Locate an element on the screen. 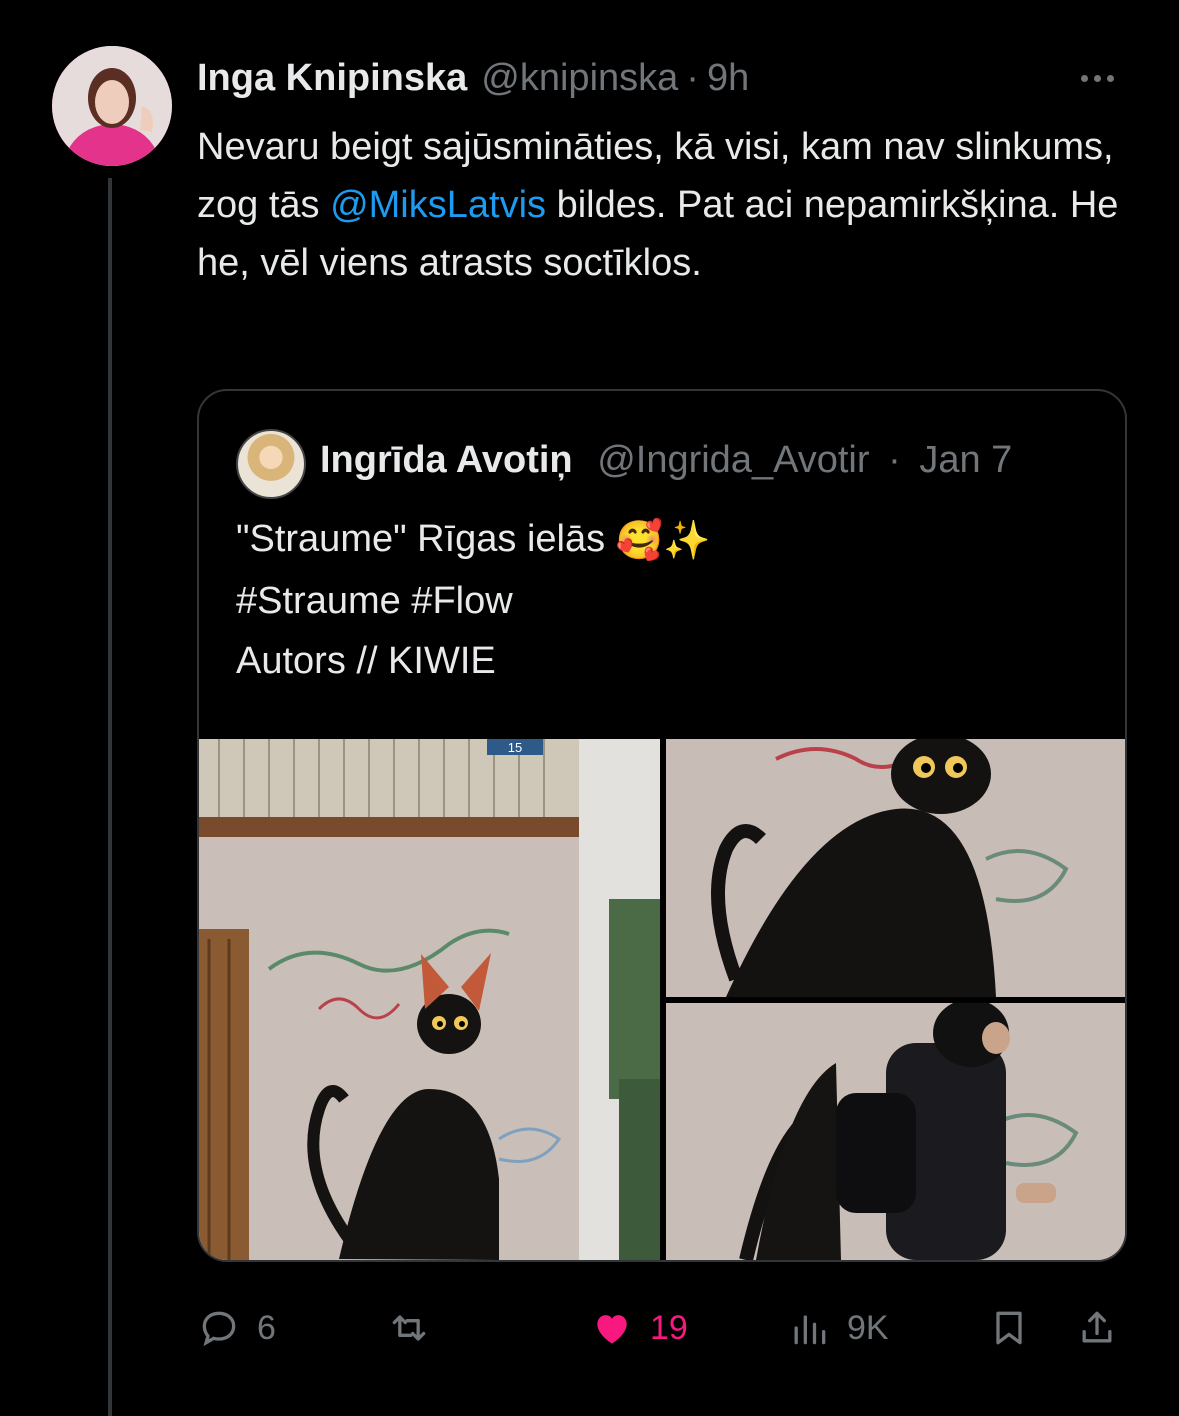 The width and height of the screenshot is (1179, 1416). reply-icon is located at coordinates (219, 1329).